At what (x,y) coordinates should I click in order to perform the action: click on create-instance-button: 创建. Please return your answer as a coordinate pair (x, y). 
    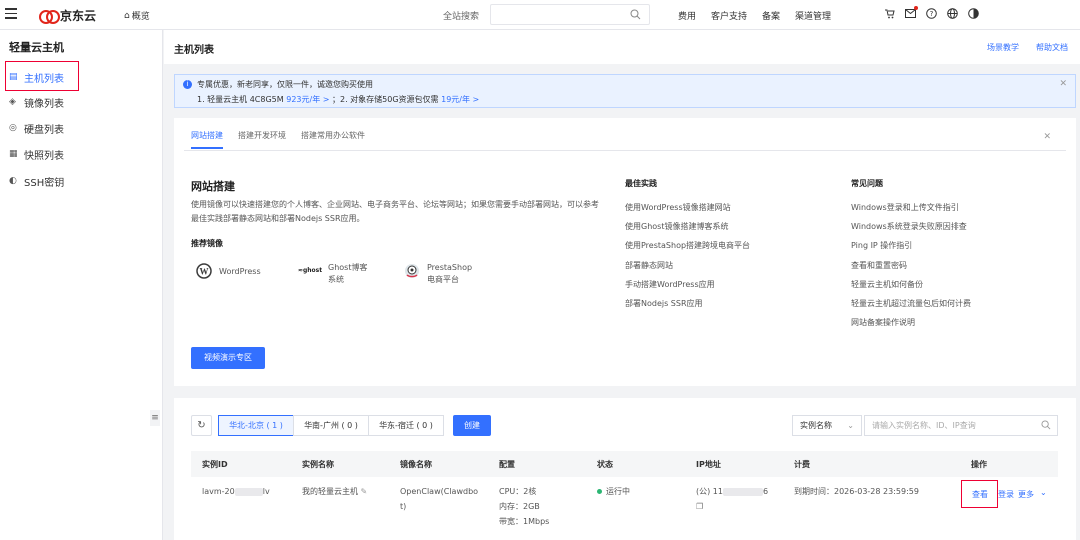
    Looking at the image, I should click on (472, 425).